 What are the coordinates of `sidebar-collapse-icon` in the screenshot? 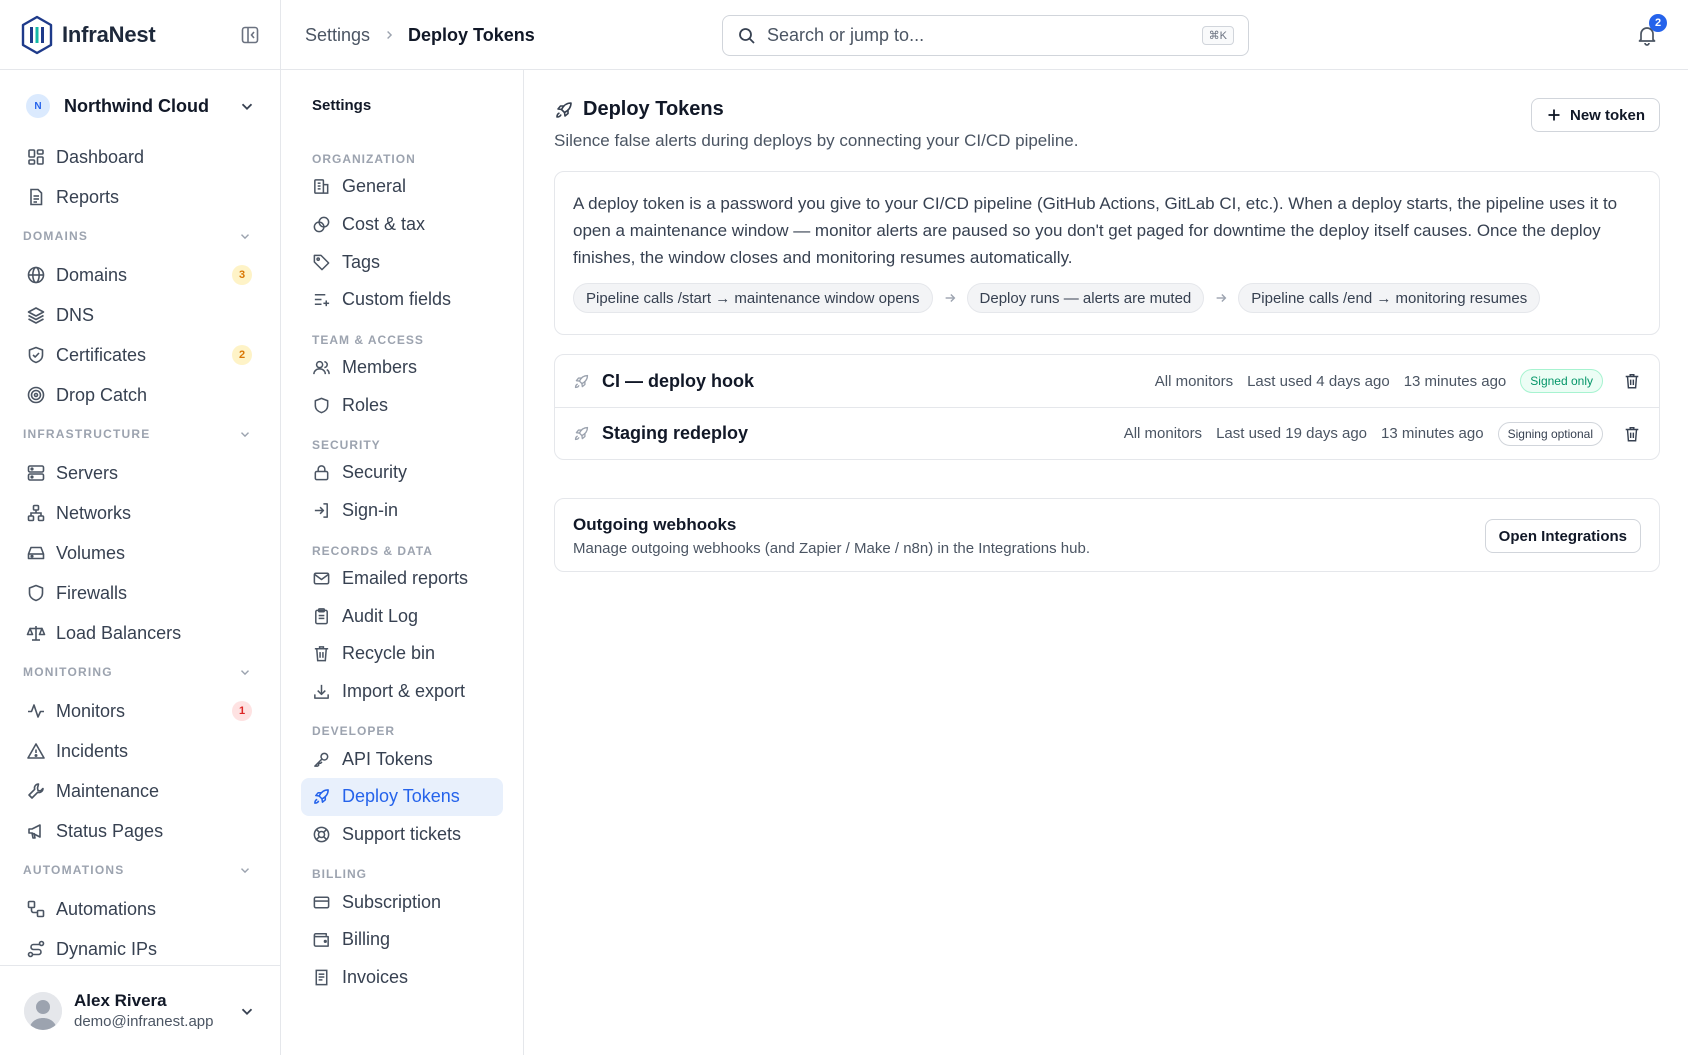 It's located at (250, 35).